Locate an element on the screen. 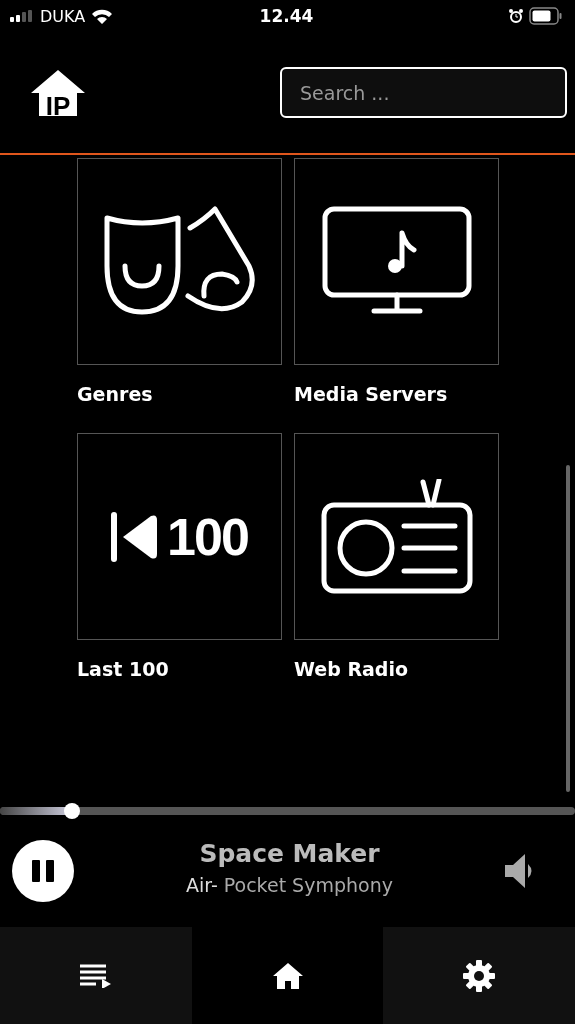  signal-icon is located at coordinates (22, 16).